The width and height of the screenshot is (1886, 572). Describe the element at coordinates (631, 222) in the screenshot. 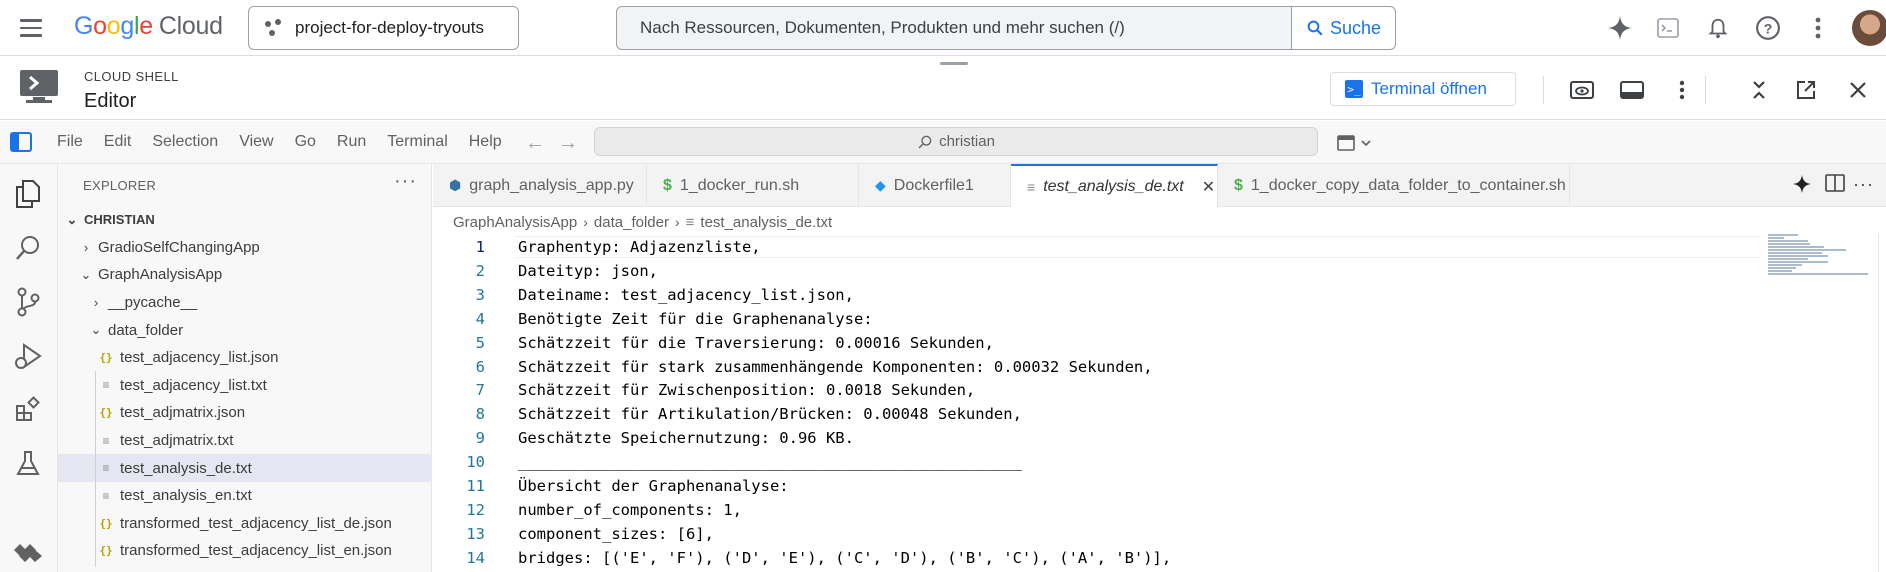

I see `breadcrumb-item: data_folder` at that location.